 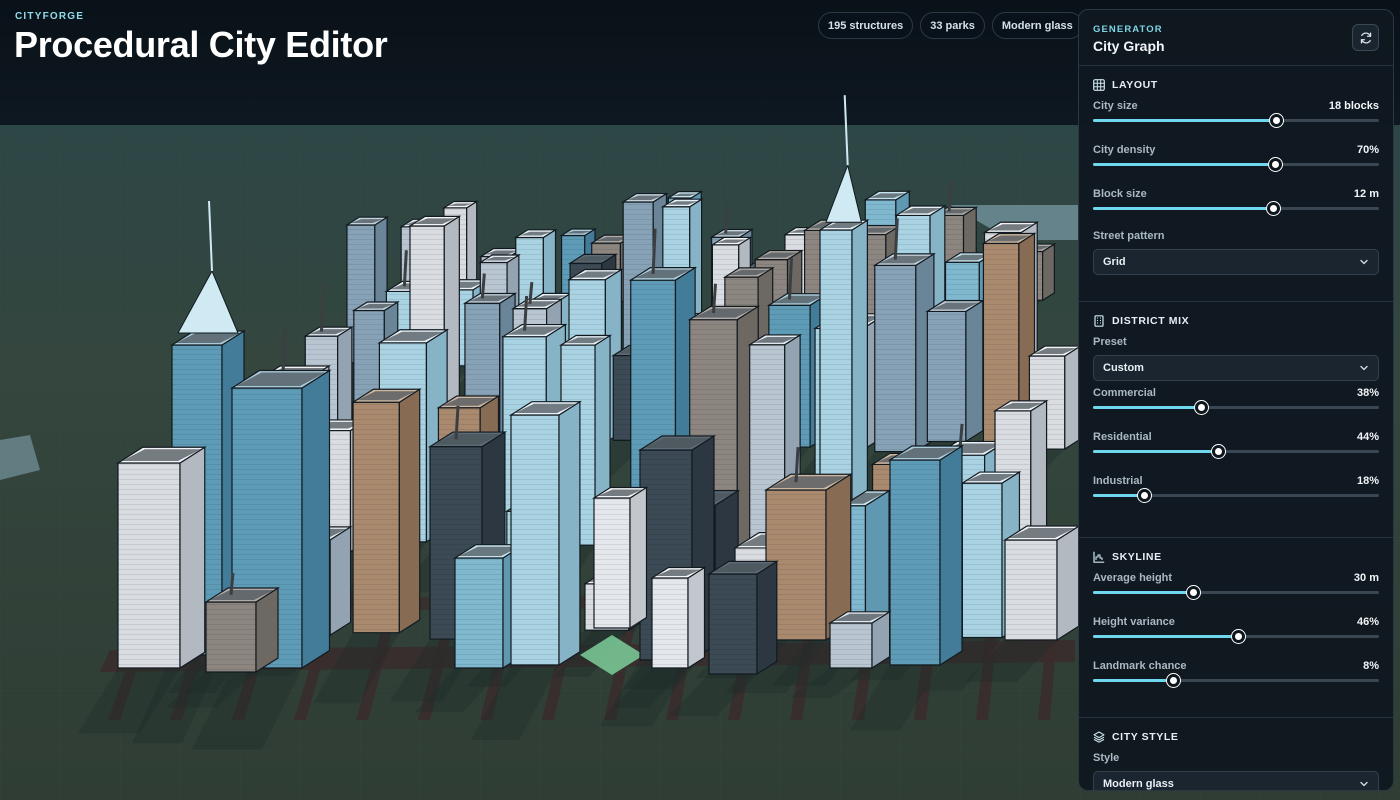 What do you see at coordinates (1236, 557) in the screenshot?
I see `skyline-section-header: SKYLINE` at bounding box center [1236, 557].